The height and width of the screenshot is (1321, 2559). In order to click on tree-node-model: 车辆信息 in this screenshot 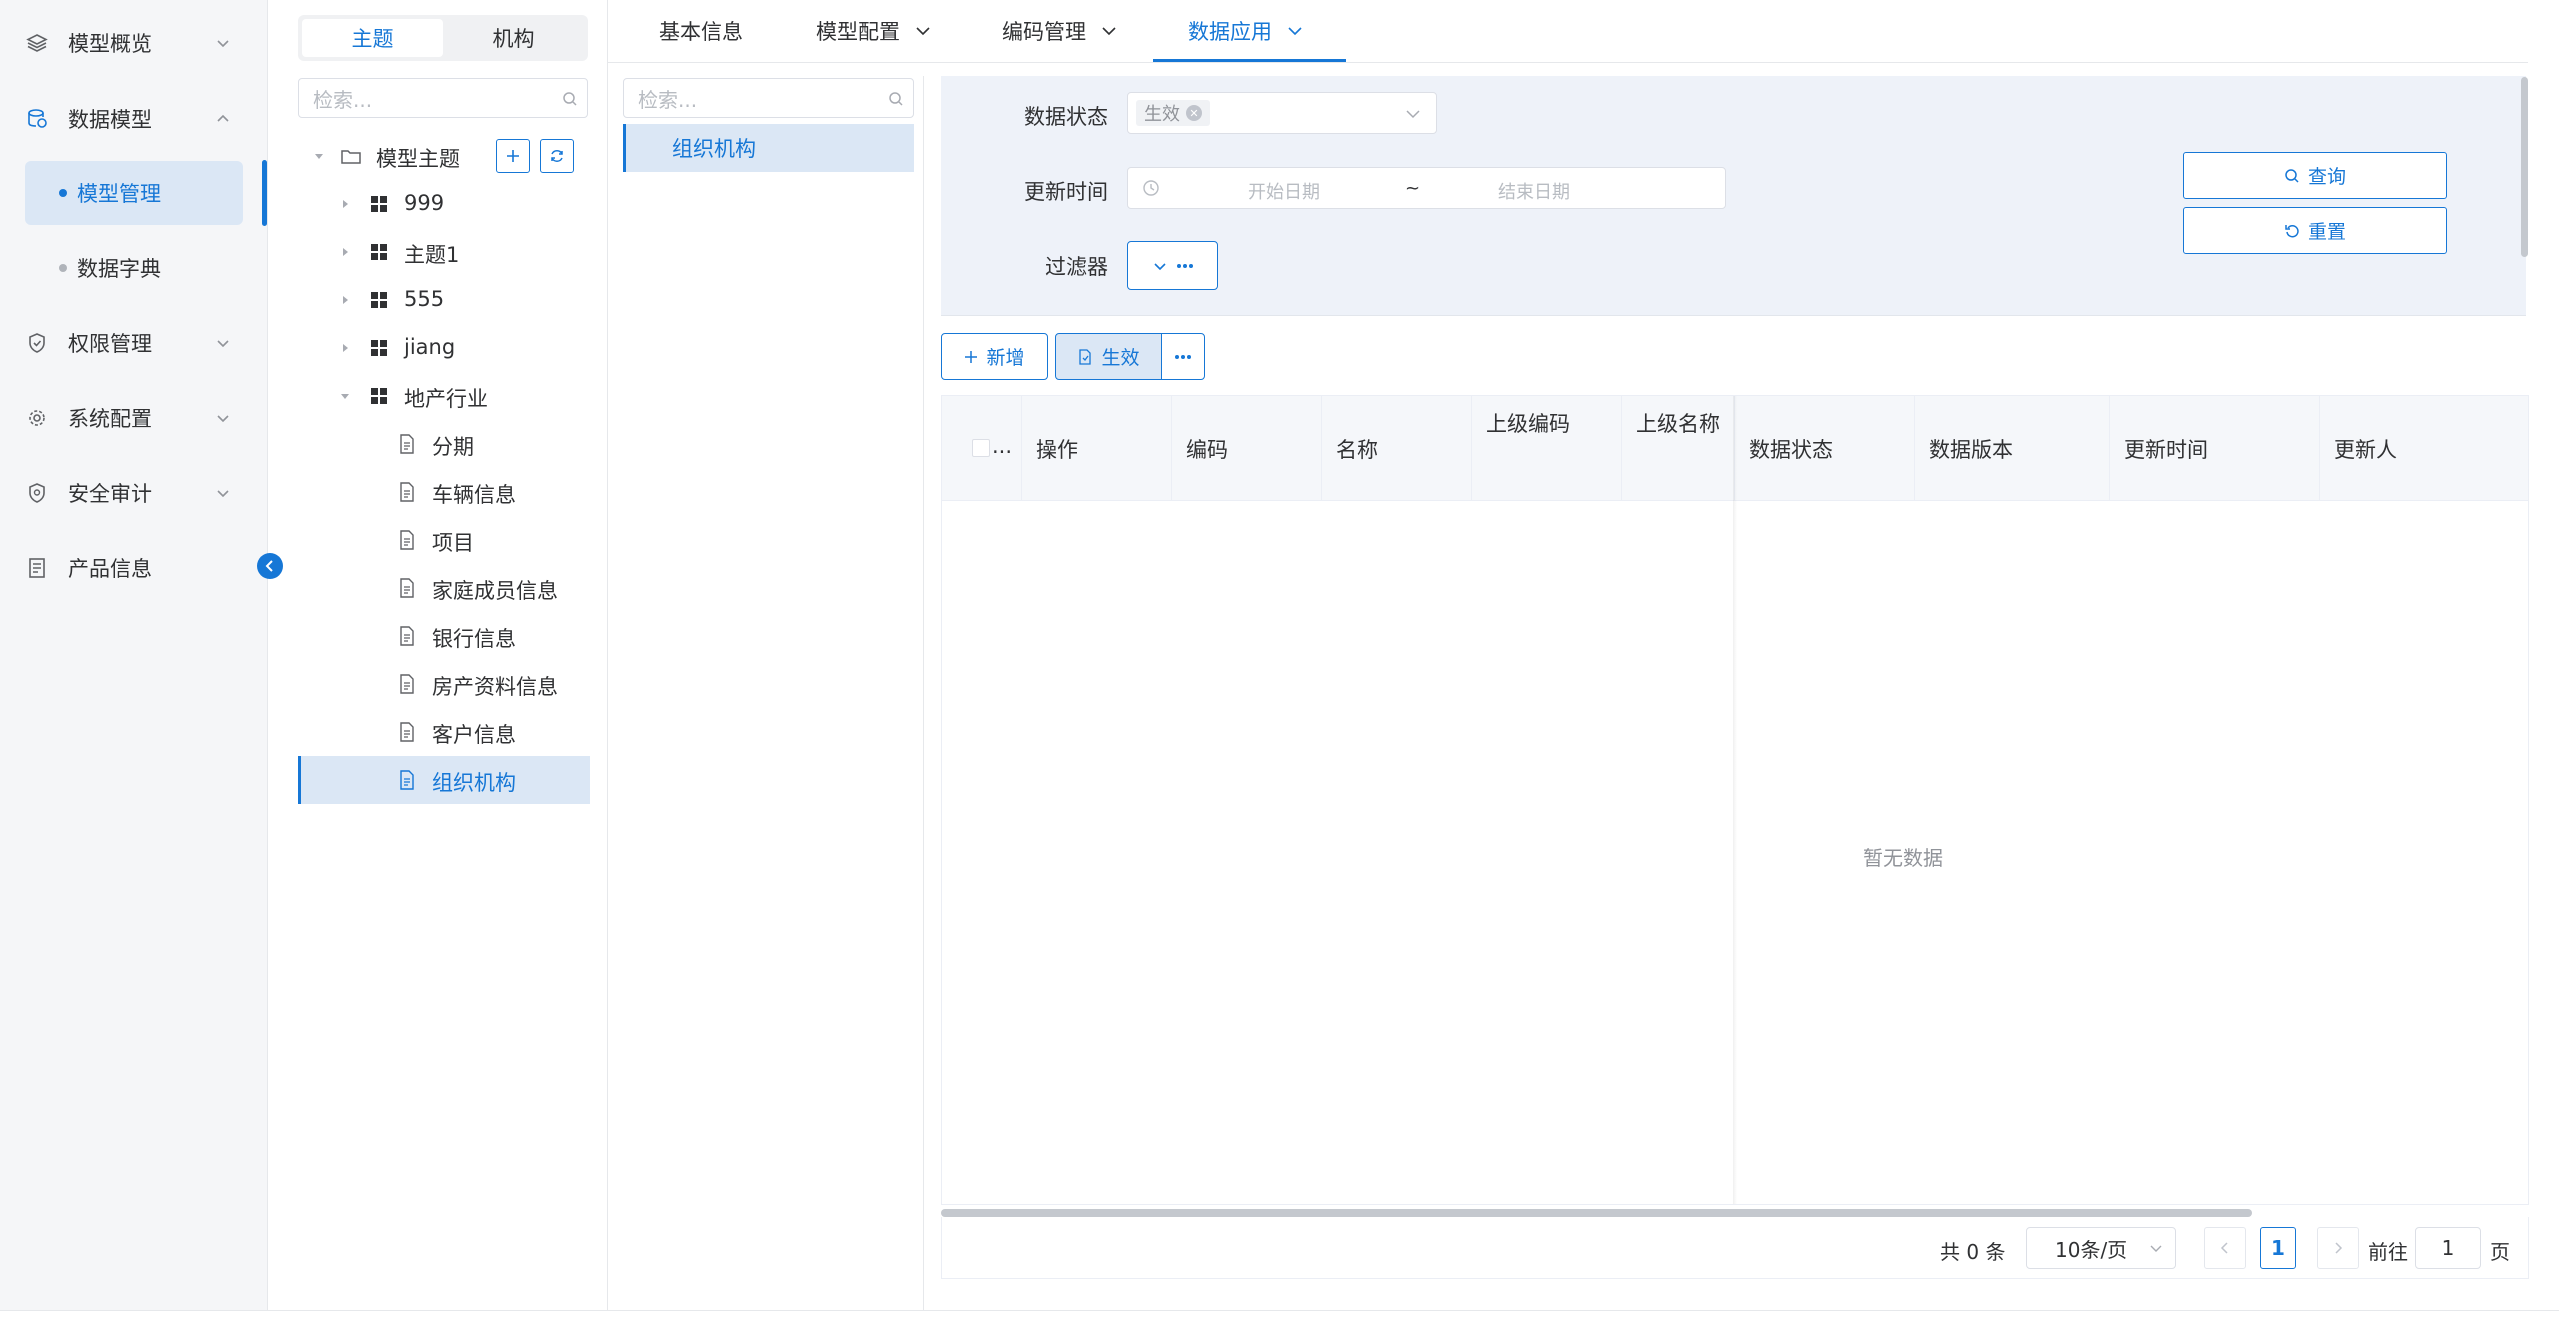, I will do `click(444, 492)`.